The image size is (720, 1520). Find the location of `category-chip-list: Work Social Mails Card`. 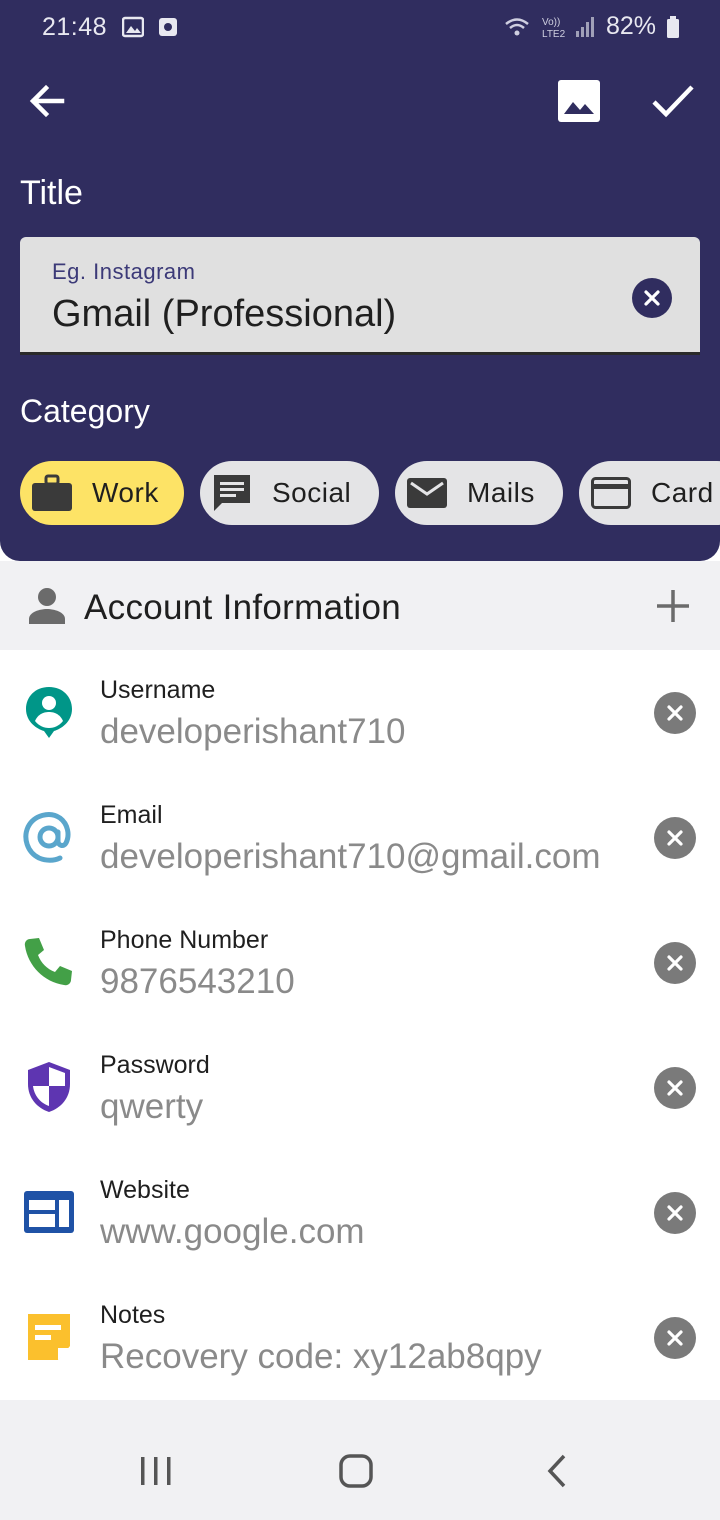

category-chip-list: Work Social Mails Card is located at coordinates (370, 493).